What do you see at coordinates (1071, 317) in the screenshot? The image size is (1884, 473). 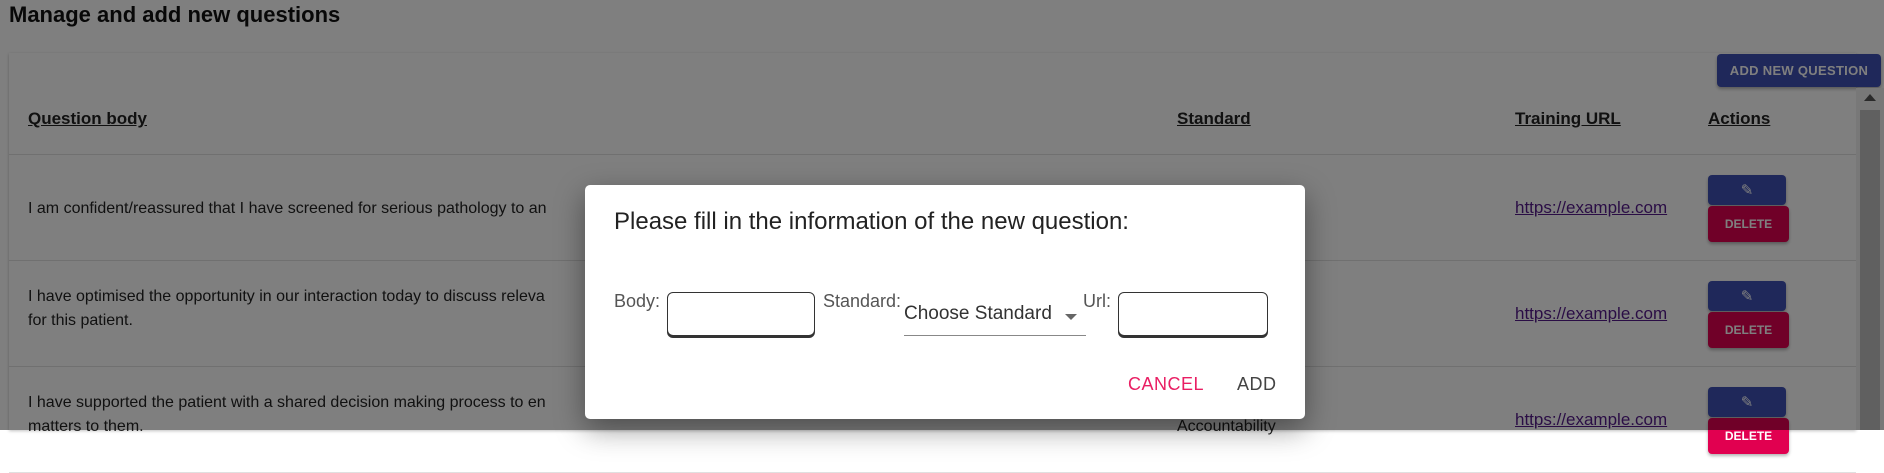 I see `dropdown-arrow-icon` at bounding box center [1071, 317].